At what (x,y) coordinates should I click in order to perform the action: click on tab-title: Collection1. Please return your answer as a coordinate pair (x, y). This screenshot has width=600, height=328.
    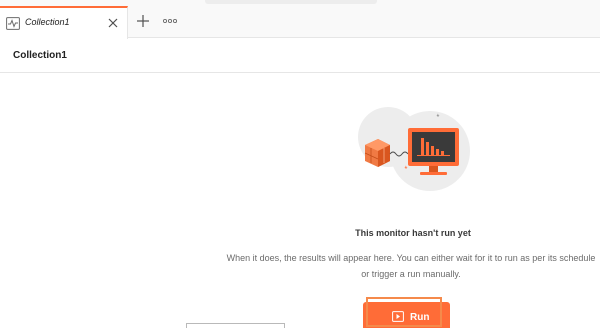
    Looking at the image, I should click on (47, 22).